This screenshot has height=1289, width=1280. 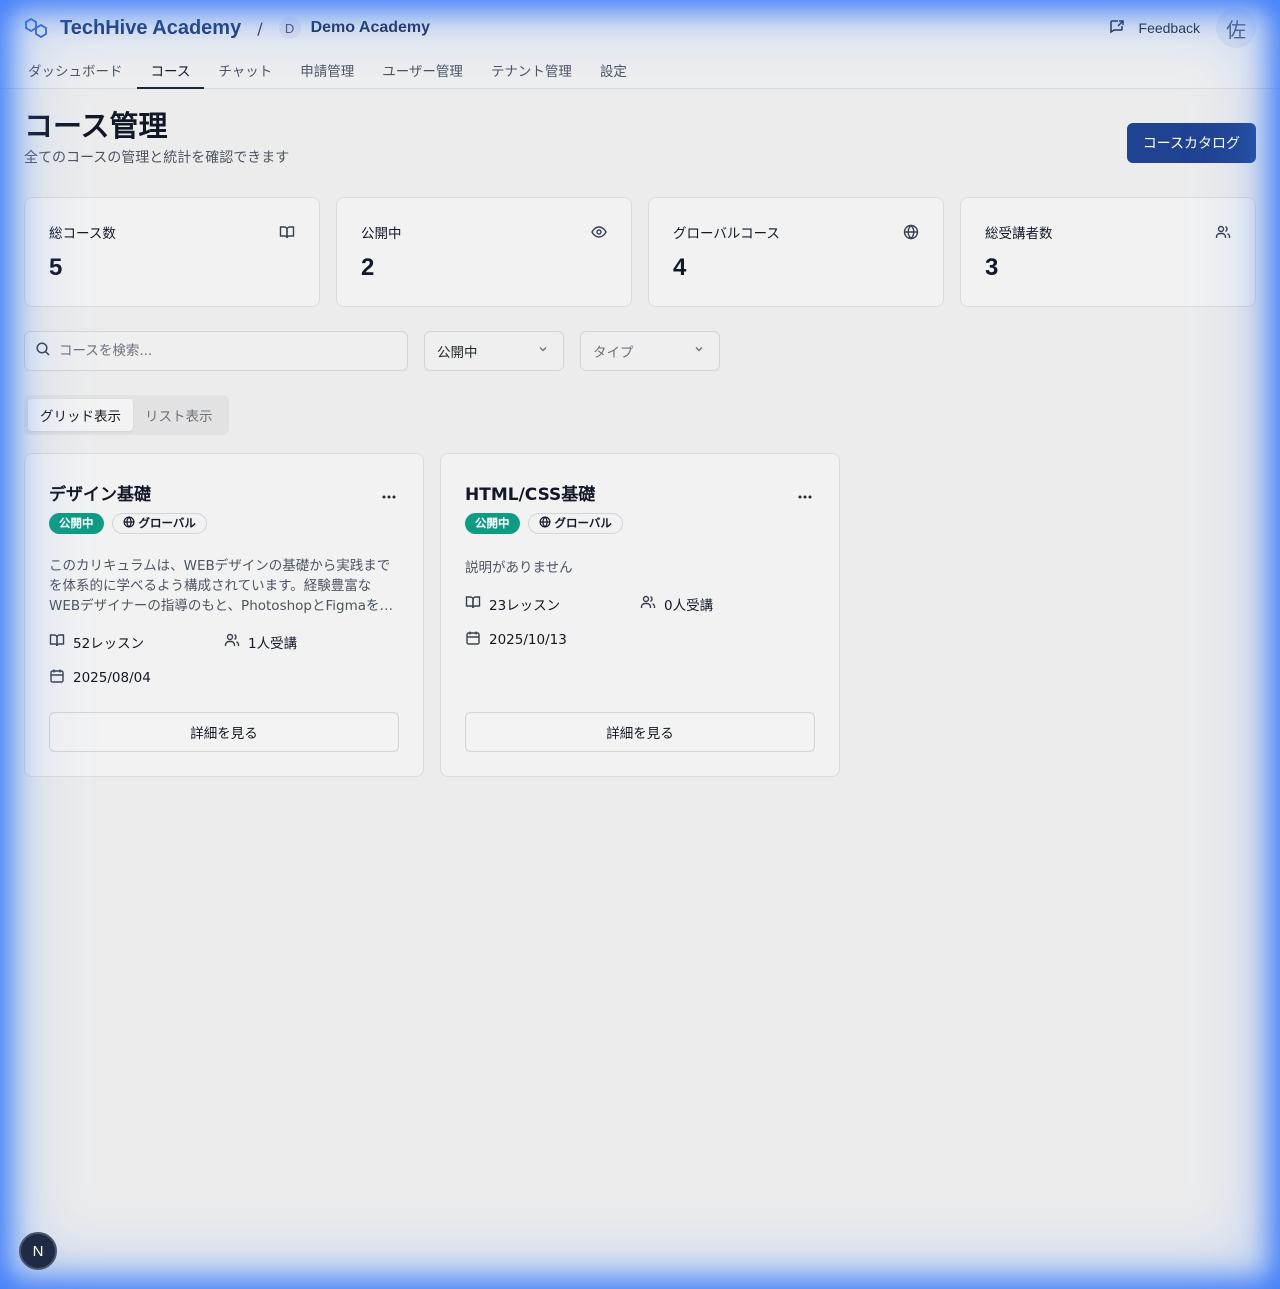 I want to click on nav-dashboard: ダッシュボード, so click(x=75, y=72).